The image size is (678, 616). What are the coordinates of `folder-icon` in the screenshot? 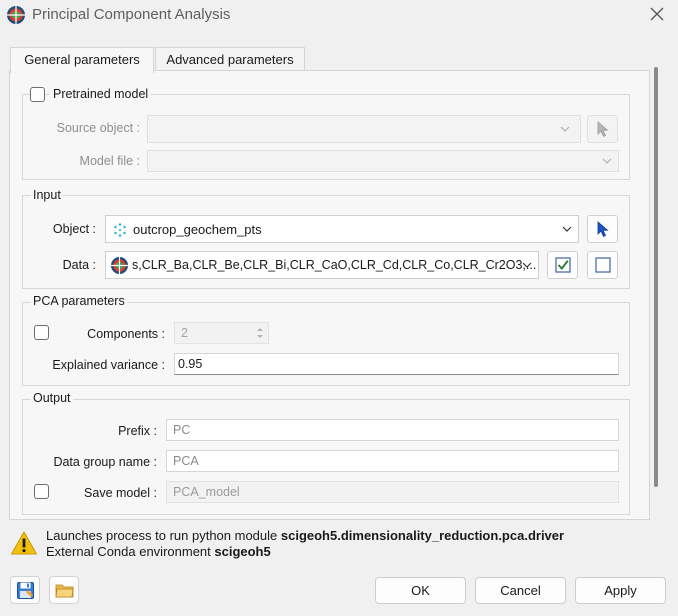 It's located at (64, 591).